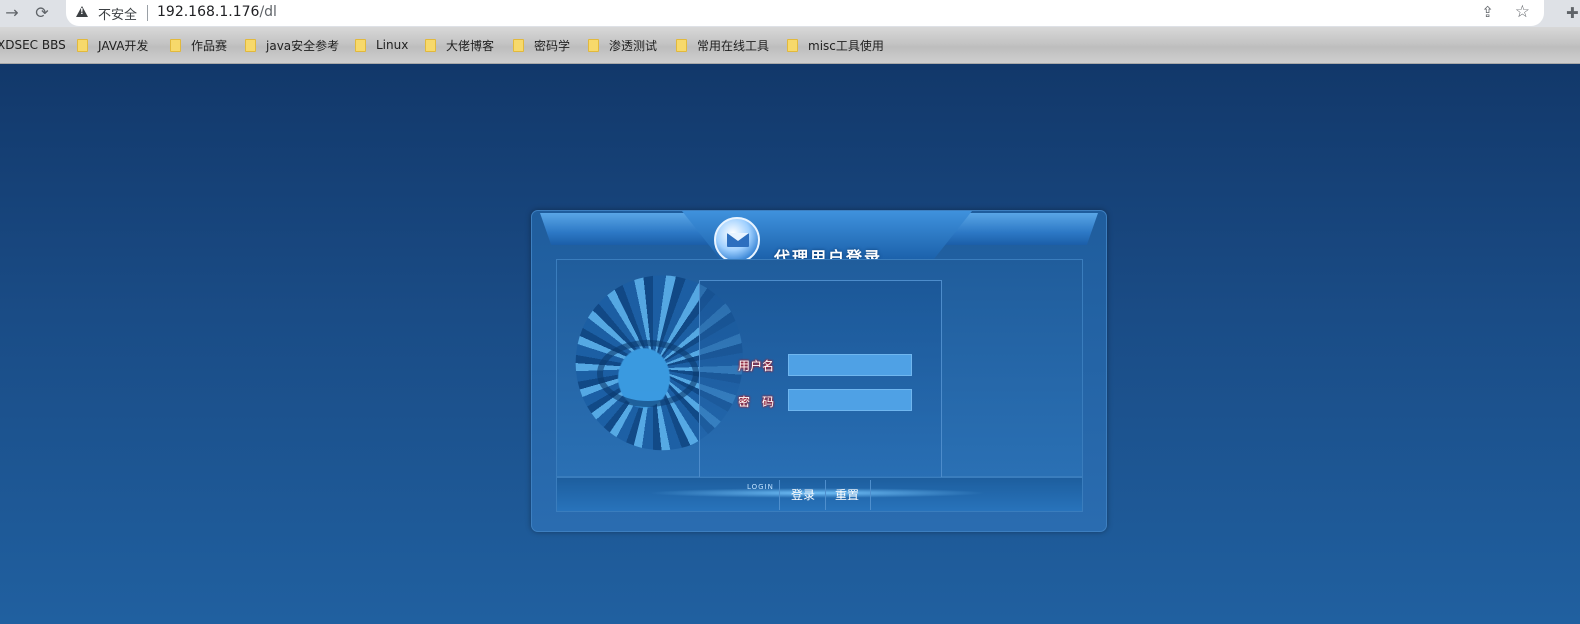 Image resolution: width=1580 pixels, height=624 pixels. I want to click on security-label: 不安全, so click(117, 13).